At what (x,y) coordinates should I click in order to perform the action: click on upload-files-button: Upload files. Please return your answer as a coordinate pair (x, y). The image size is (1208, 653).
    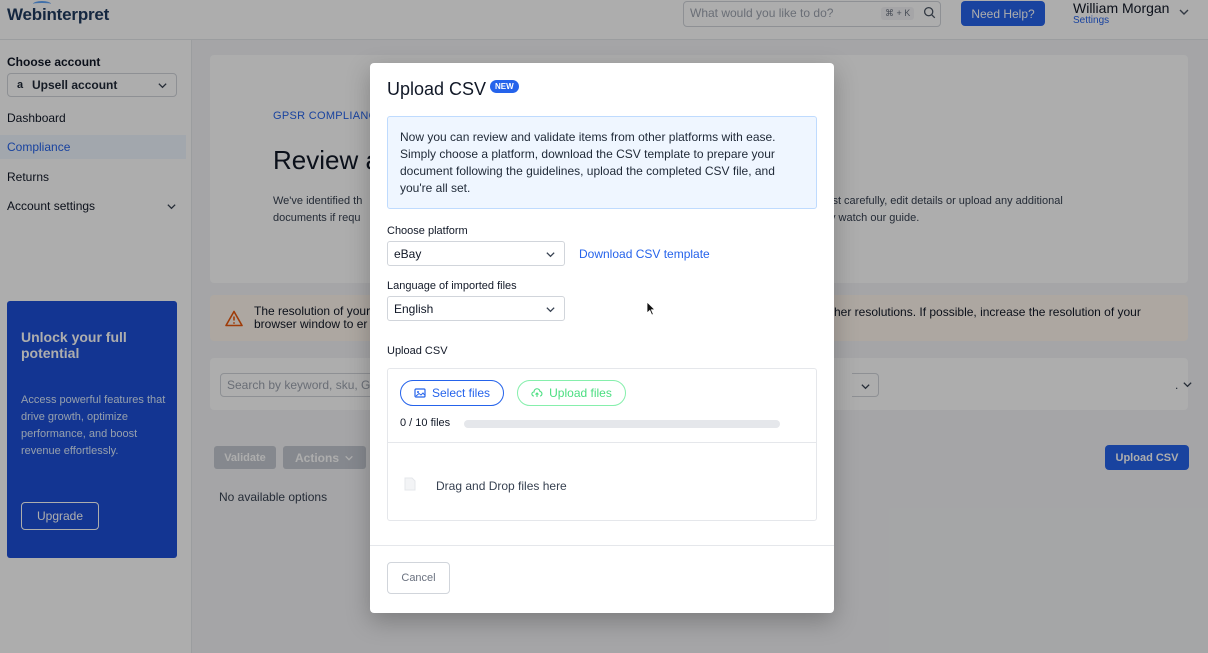
    Looking at the image, I should click on (571, 393).